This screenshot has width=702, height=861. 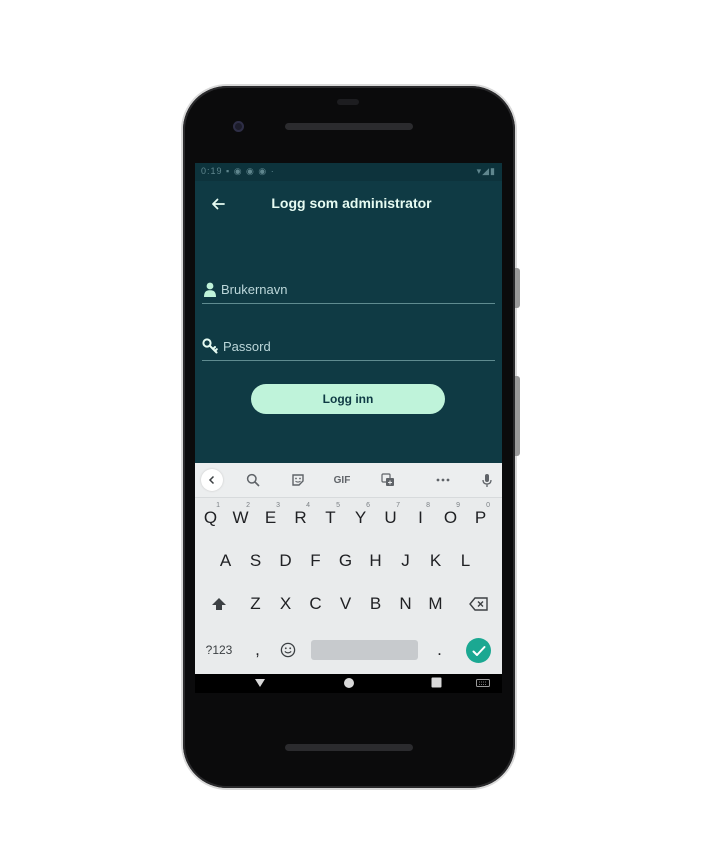 I want to click on search-icon, so click(x=253, y=480).